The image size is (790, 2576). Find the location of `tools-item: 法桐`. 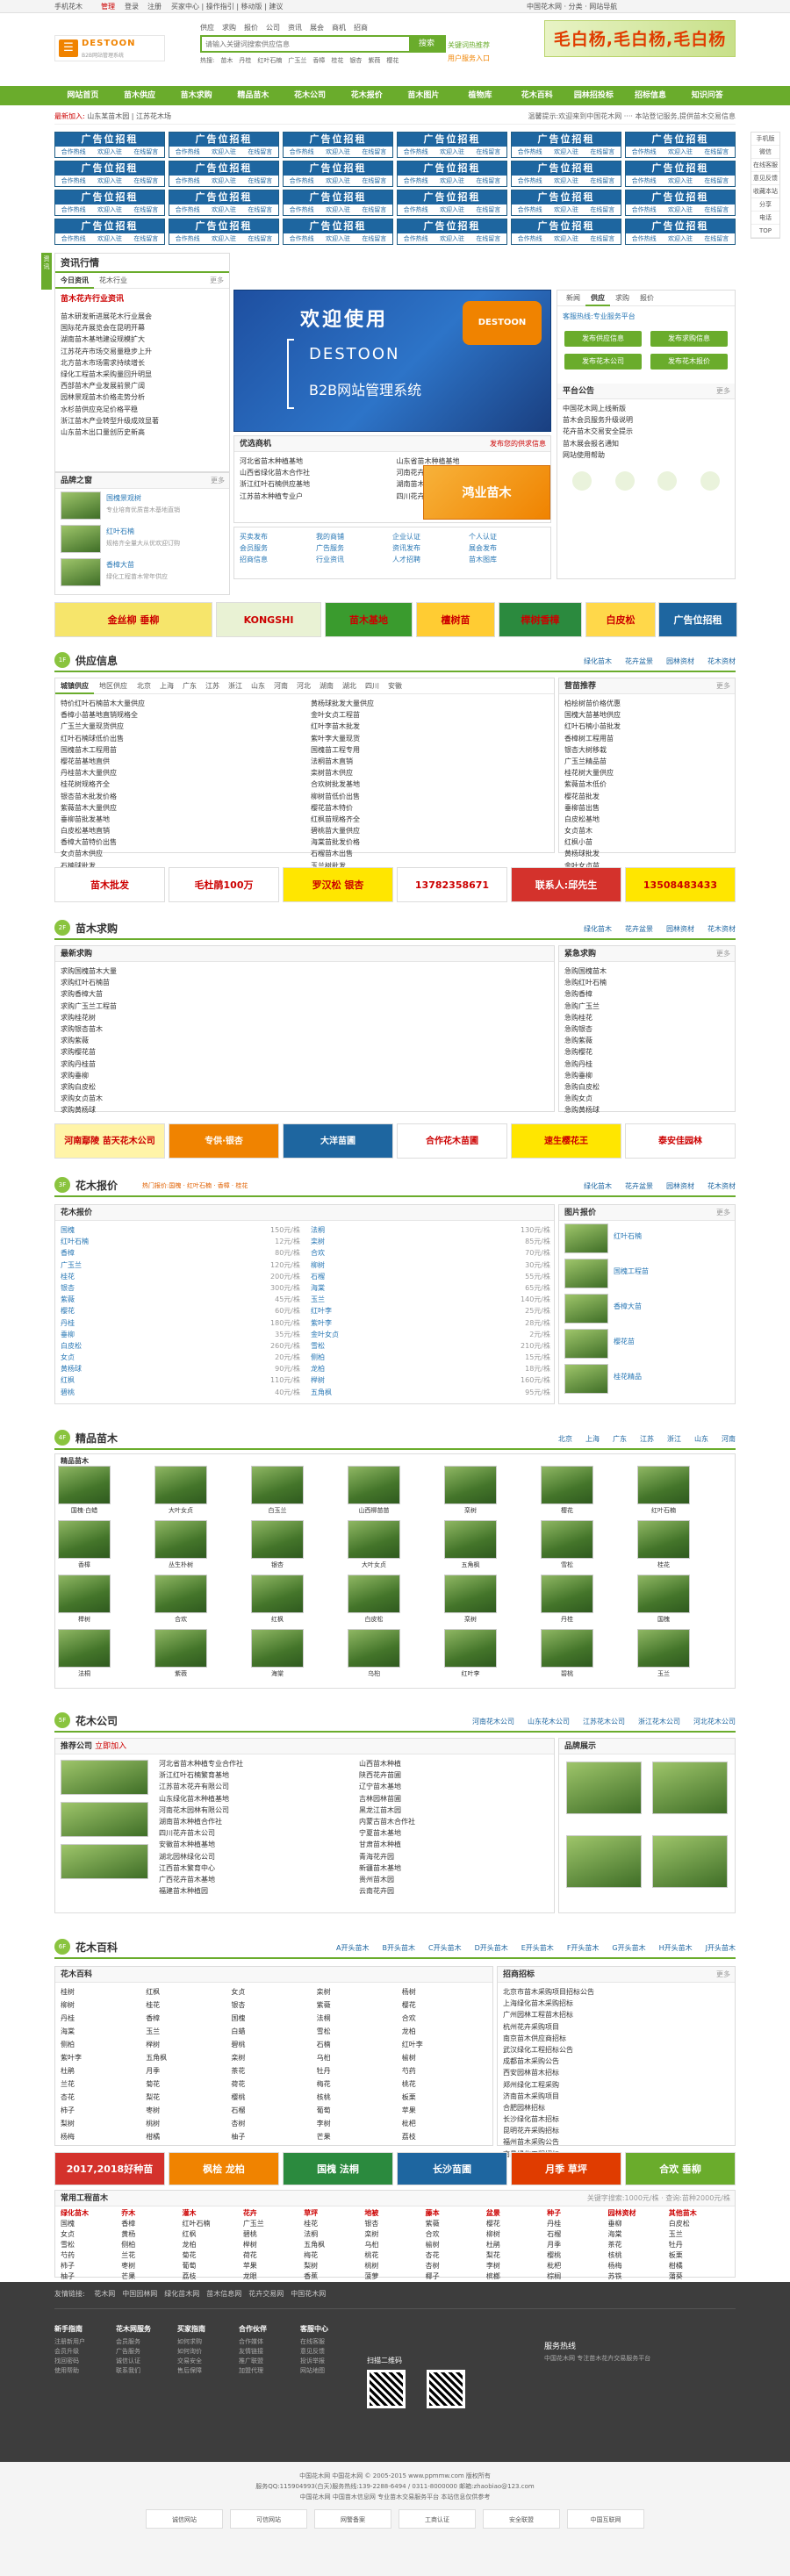

tools-item: 法桐 is located at coordinates (334, 2234).